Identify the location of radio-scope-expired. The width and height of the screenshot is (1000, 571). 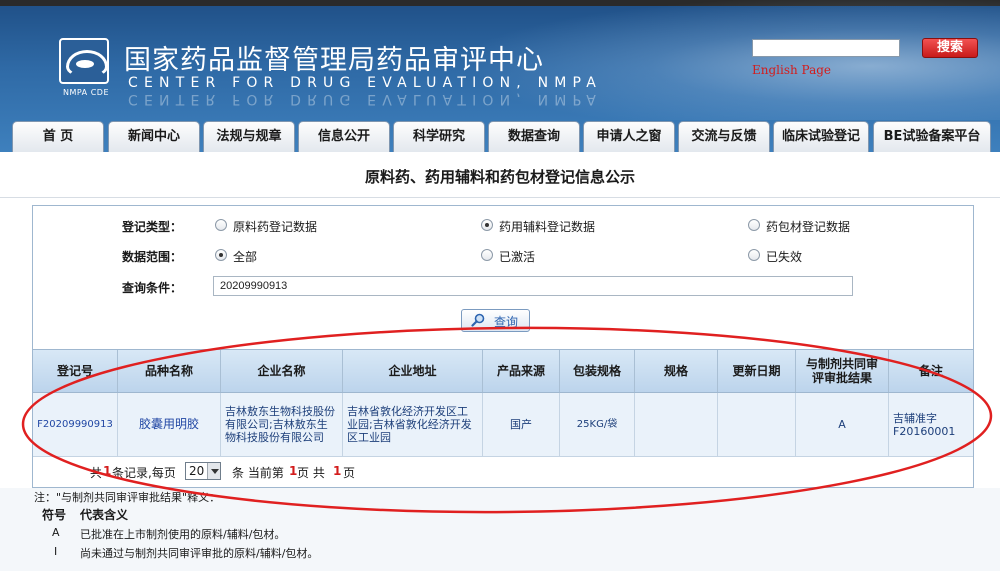
(754, 255).